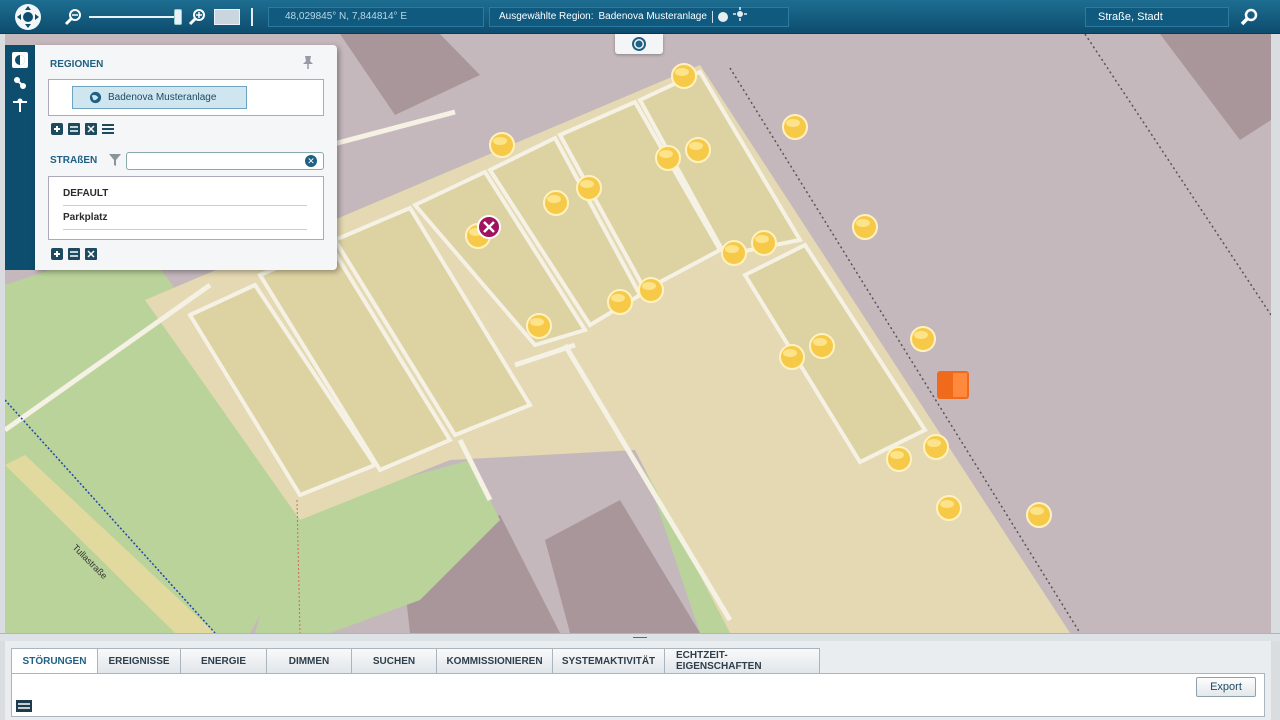 This screenshot has height=720, width=1280. What do you see at coordinates (197, 17) in the screenshot?
I see `zoom-in-icon` at bounding box center [197, 17].